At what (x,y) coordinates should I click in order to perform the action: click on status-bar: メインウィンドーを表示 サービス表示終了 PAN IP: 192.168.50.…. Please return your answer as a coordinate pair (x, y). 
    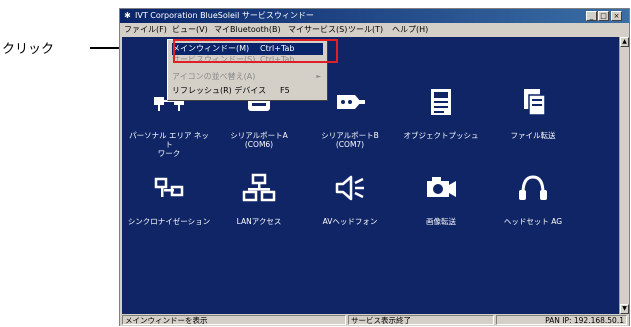
    Looking at the image, I should click on (374, 320).